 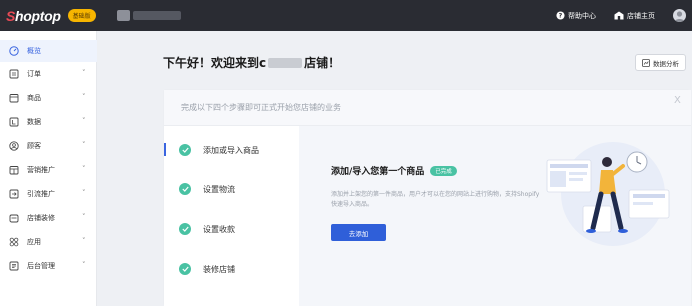 I want to click on step-label: 设置收款, so click(x=219, y=229).